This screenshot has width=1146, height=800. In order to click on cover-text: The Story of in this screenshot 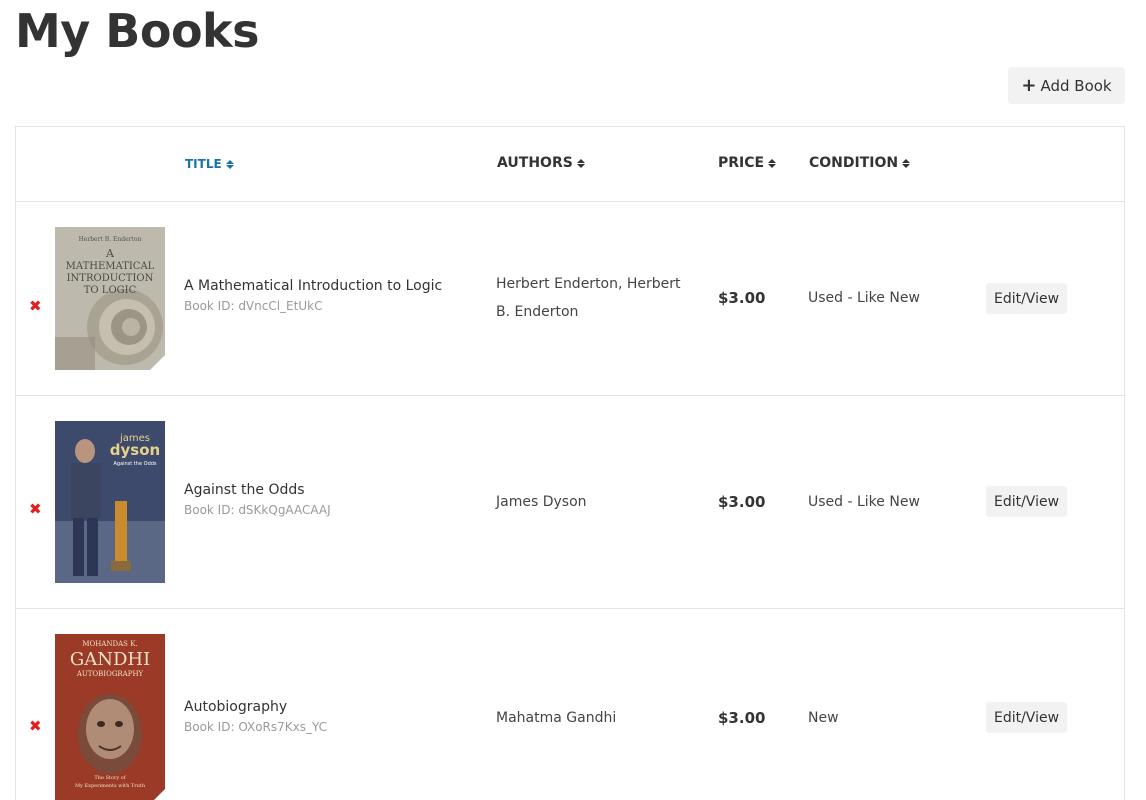, I will do `click(110, 778)`.